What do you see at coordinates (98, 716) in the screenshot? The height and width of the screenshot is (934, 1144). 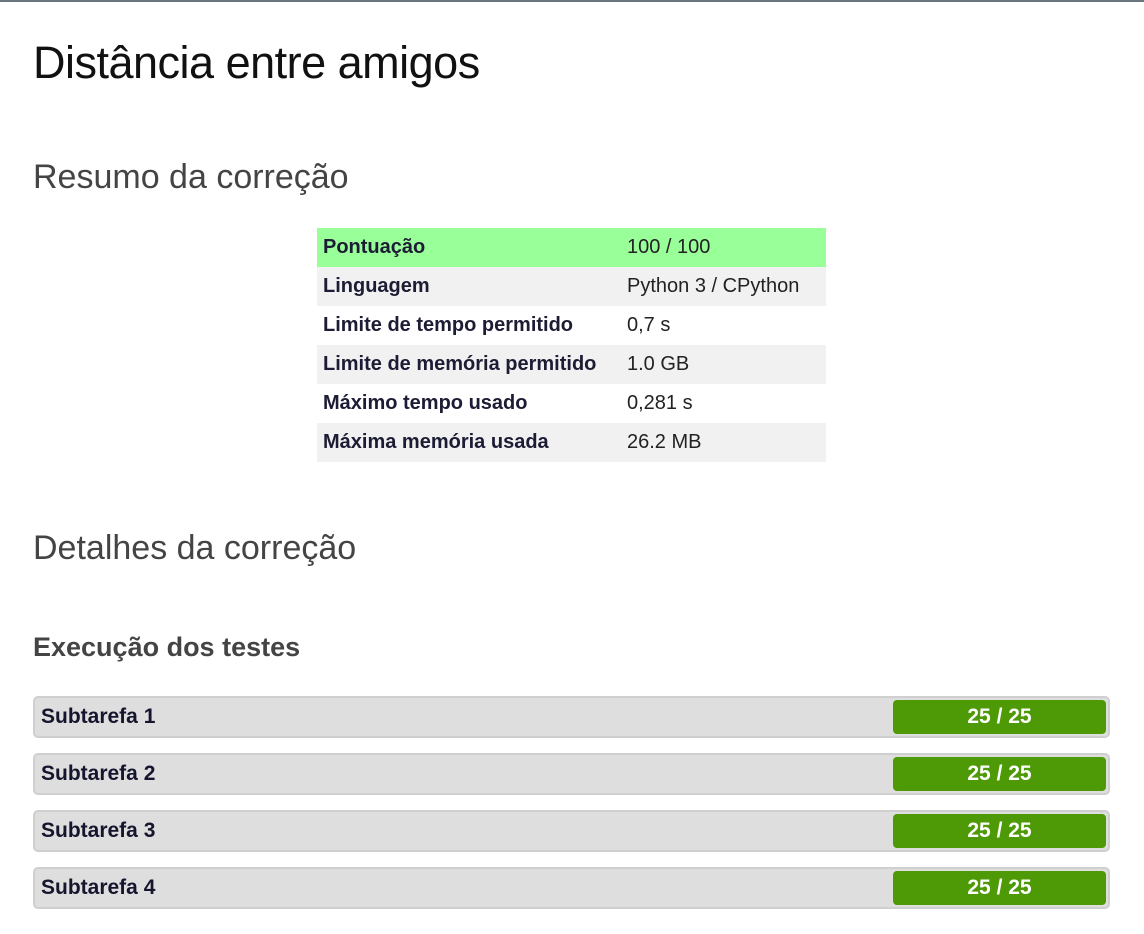 I see `subtask-name: Subtarefa 1` at bounding box center [98, 716].